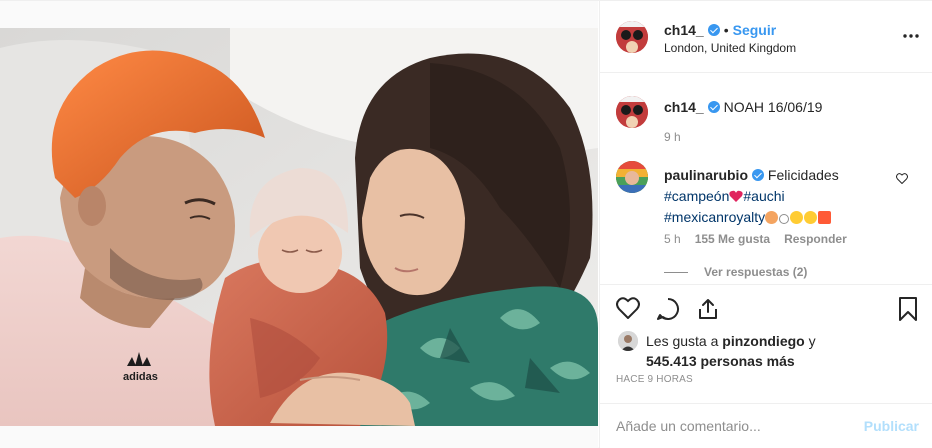 Image resolution: width=932 pixels, height=448 pixels. Describe the element at coordinates (755, 30) in the screenshot. I see `follow-button: Seguir` at that location.